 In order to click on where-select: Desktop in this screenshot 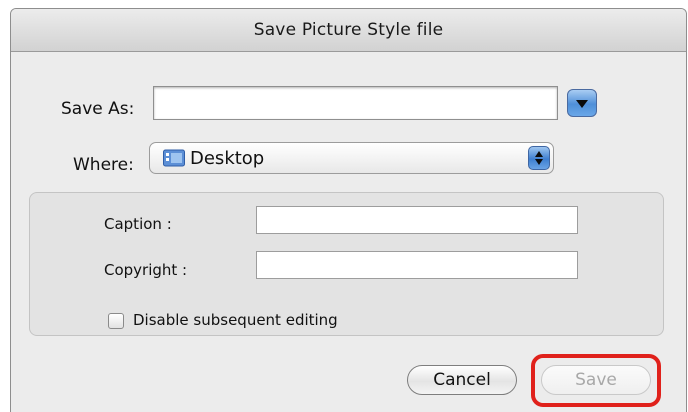, I will do `click(351, 158)`.